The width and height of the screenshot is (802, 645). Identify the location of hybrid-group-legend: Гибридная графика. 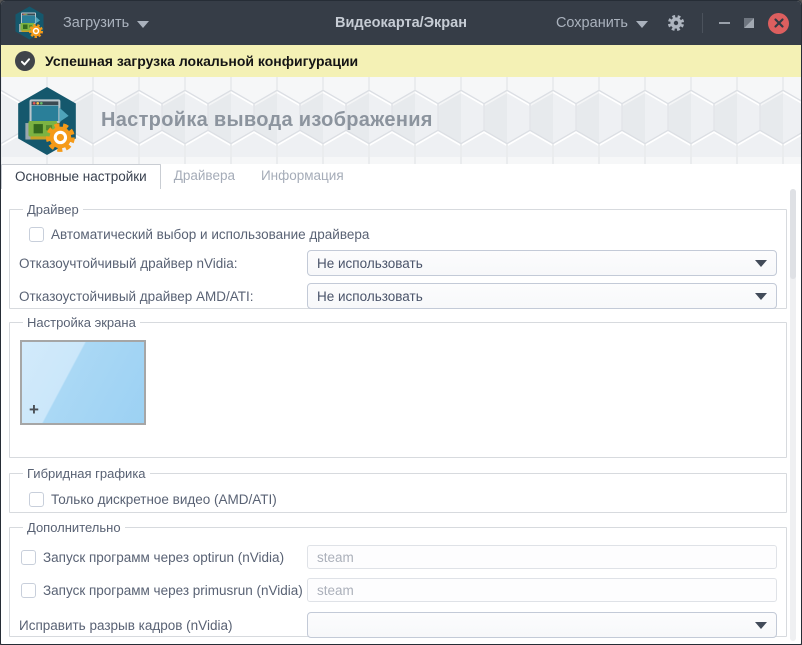
(86, 473).